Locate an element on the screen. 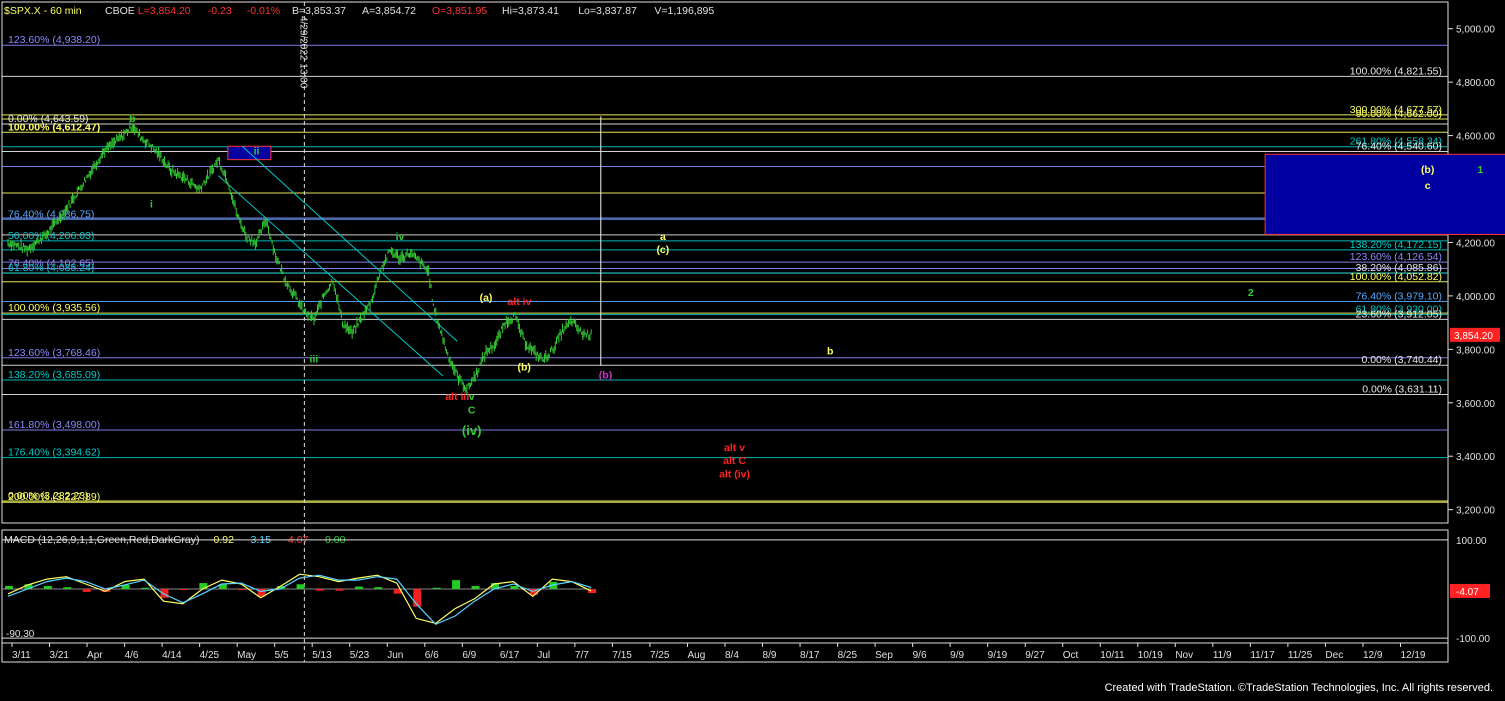 The image size is (1505, 701). channel-line-lower is located at coordinates (330, 276).